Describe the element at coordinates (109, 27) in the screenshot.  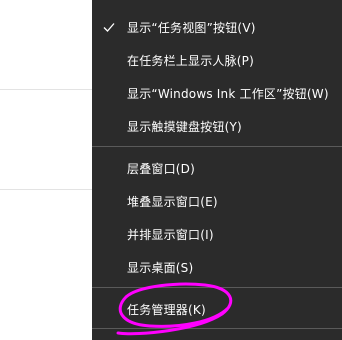
I see `check-icon` at that location.